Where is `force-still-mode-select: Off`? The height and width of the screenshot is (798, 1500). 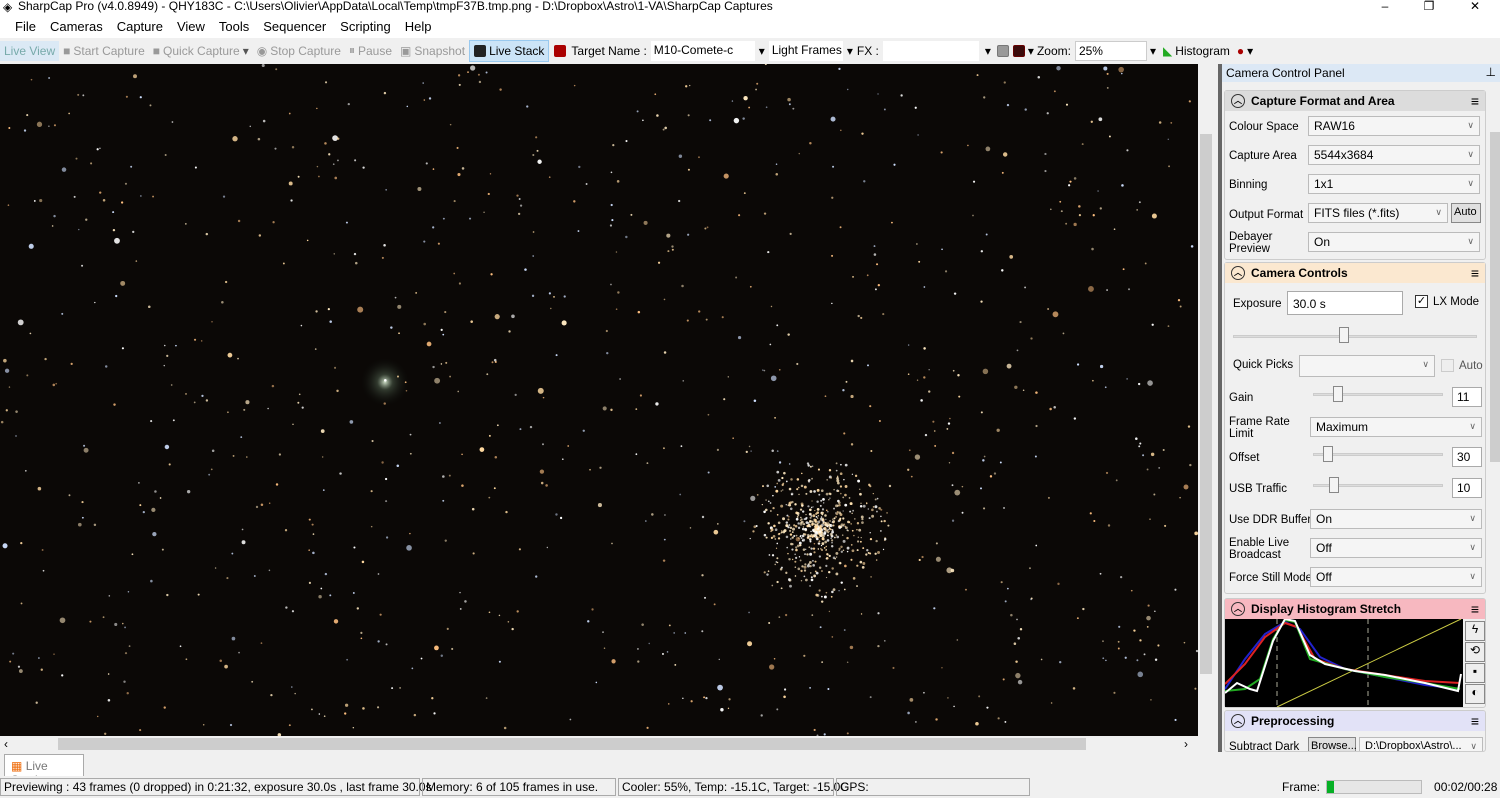
force-still-mode-select: Off is located at coordinates (1396, 577).